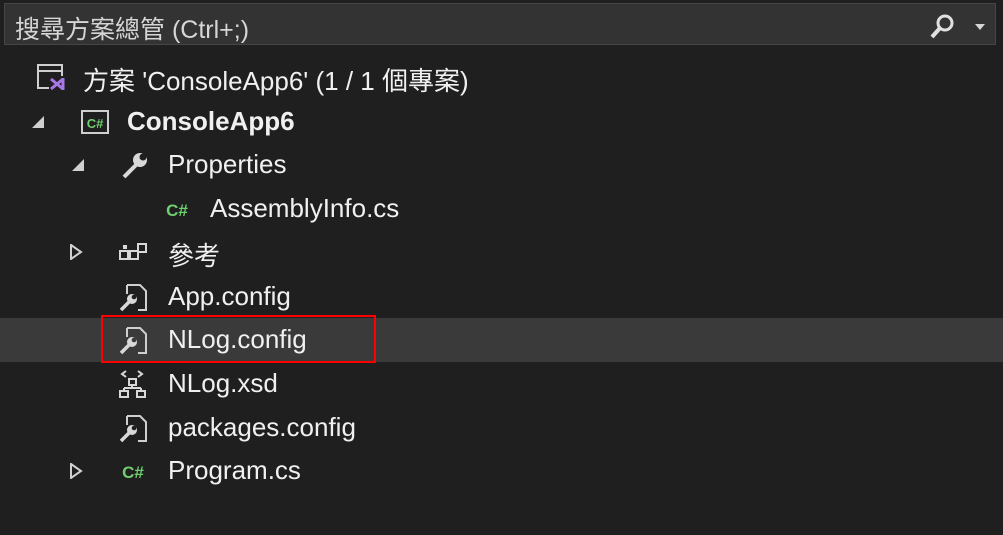 The width and height of the screenshot is (1003, 535). Describe the element at coordinates (238, 339) in the screenshot. I see `highlight-box` at that location.